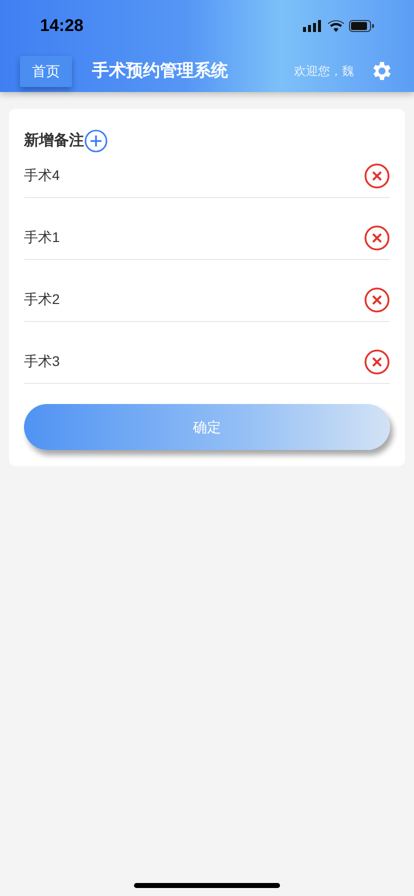  I want to click on signal-icon, so click(313, 26).